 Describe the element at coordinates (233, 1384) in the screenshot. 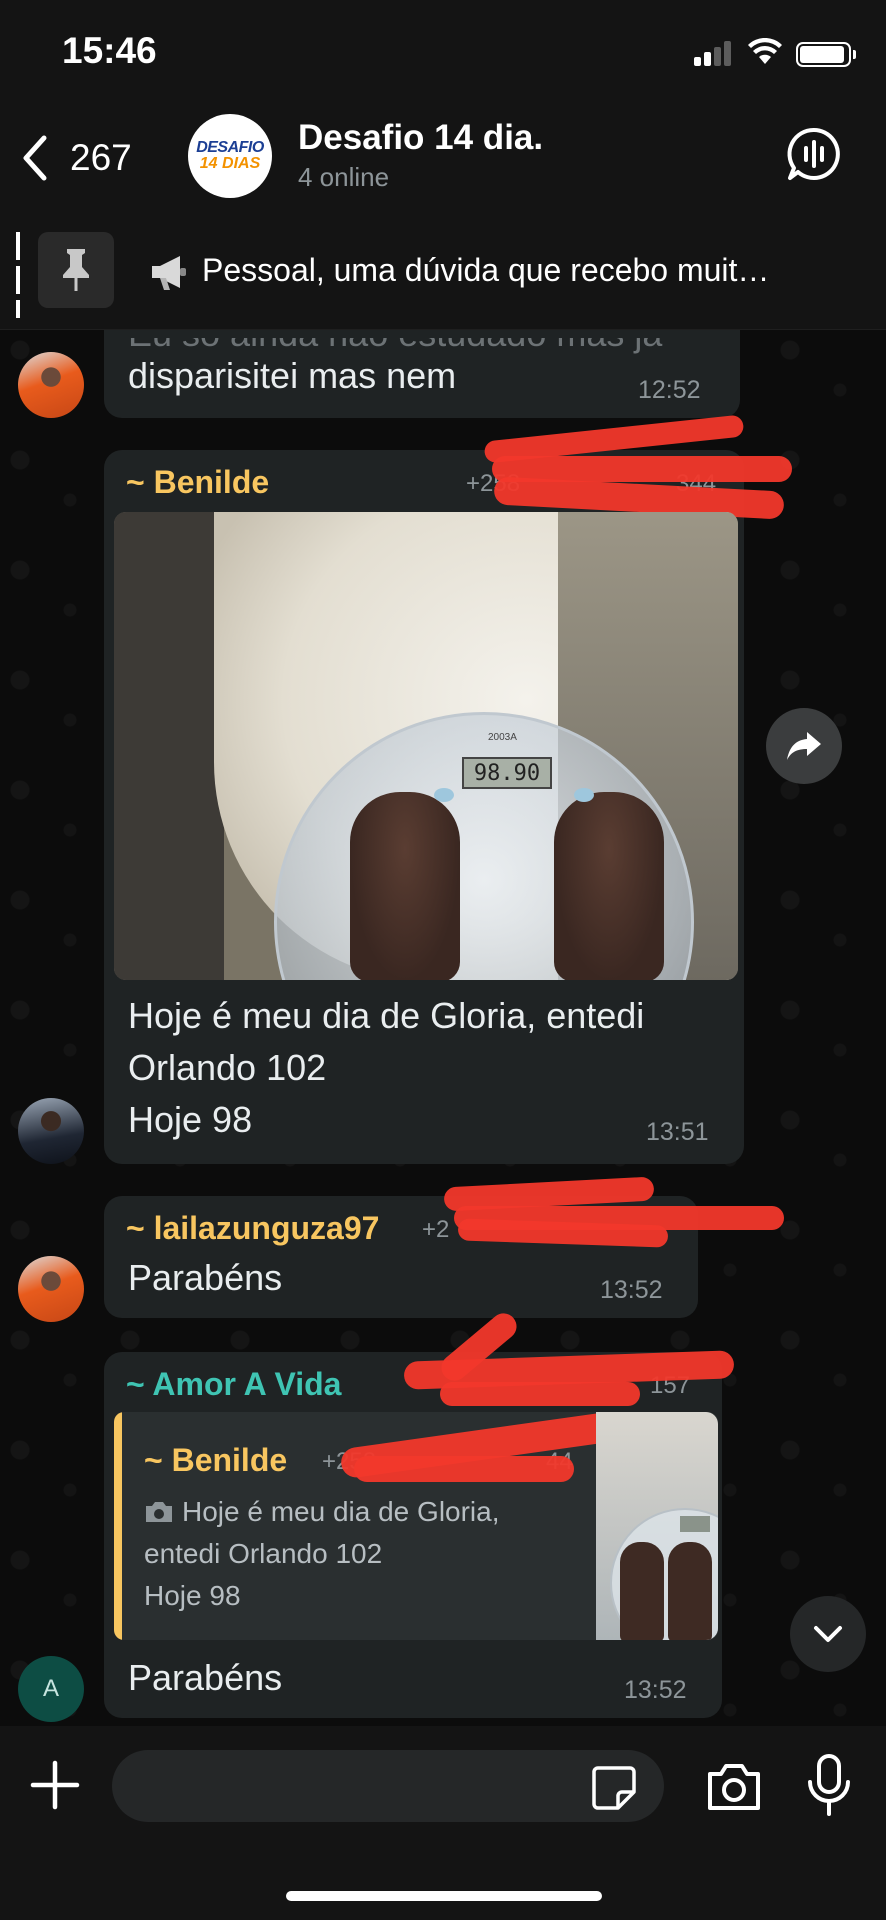

I see `sender-name: ~ Amor A Vida` at that location.